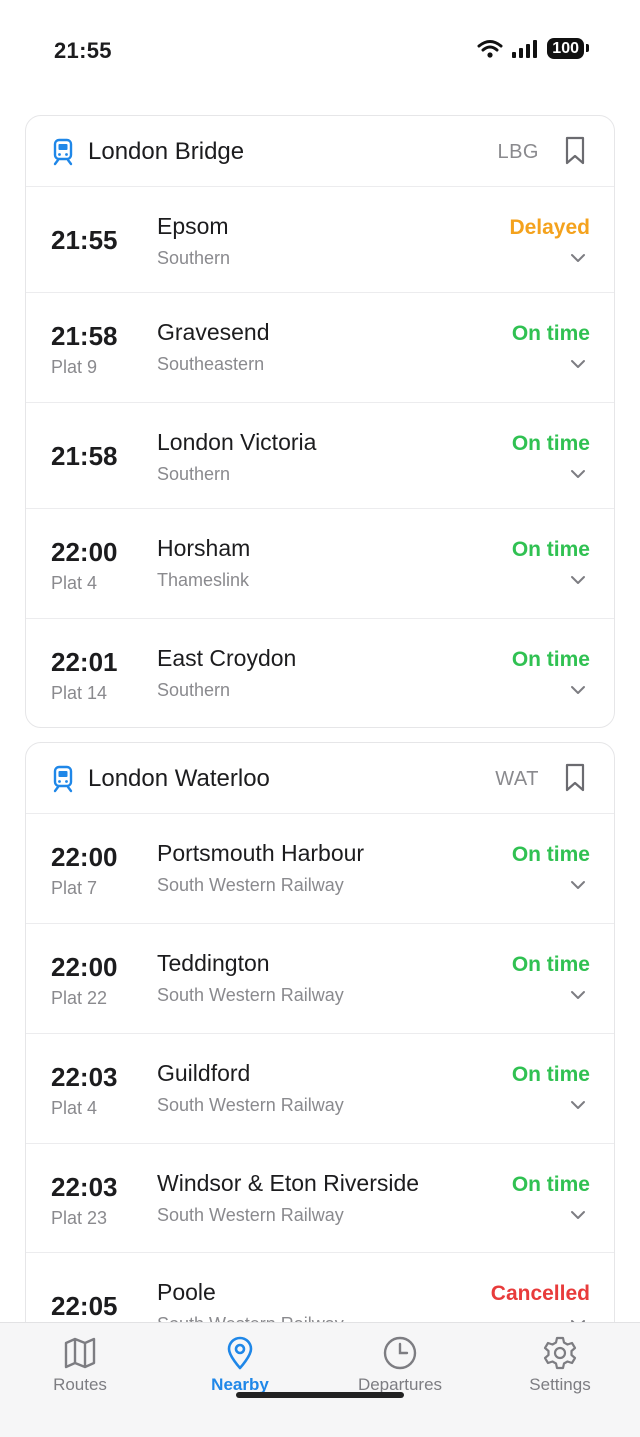  Describe the element at coordinates (549, 227) in the screenshot. I see `status-label: Delayed` at that location.